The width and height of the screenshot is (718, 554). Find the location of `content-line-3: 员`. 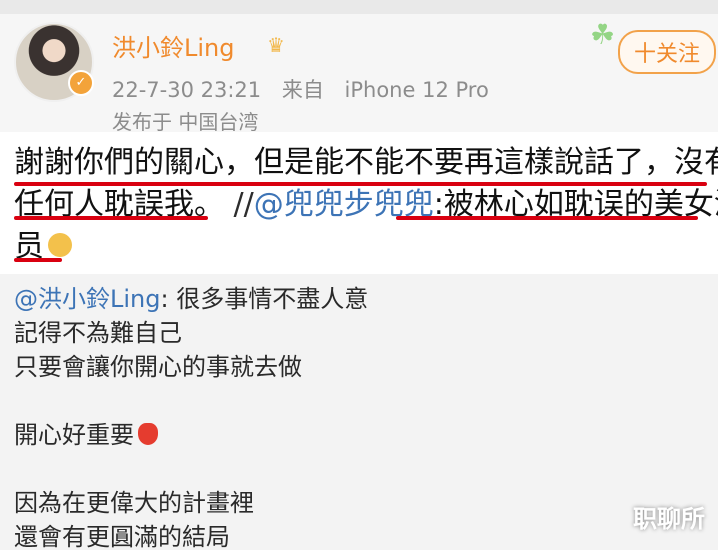

content-line-3: 员 is located at coordinates (359, 247).